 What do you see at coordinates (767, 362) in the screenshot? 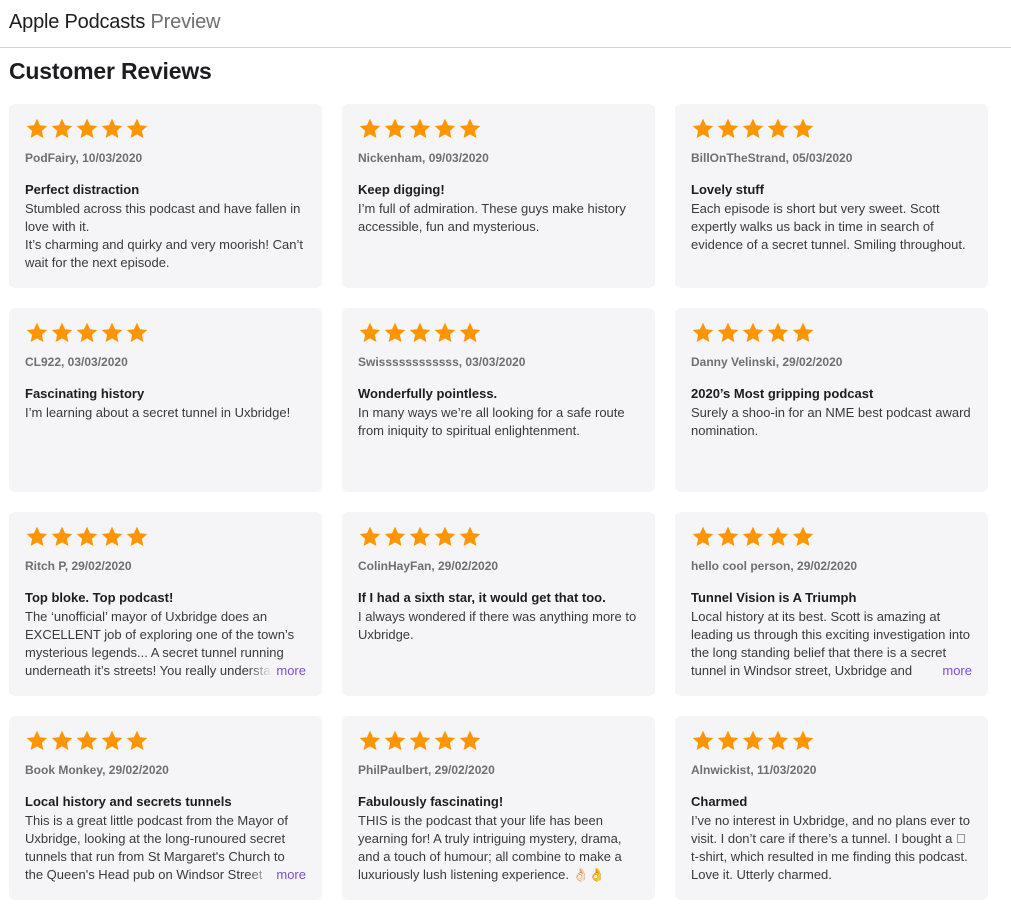
I see `review-author-date: Danny Velinski, 29/02/2020` at bounding box center [767, 362].